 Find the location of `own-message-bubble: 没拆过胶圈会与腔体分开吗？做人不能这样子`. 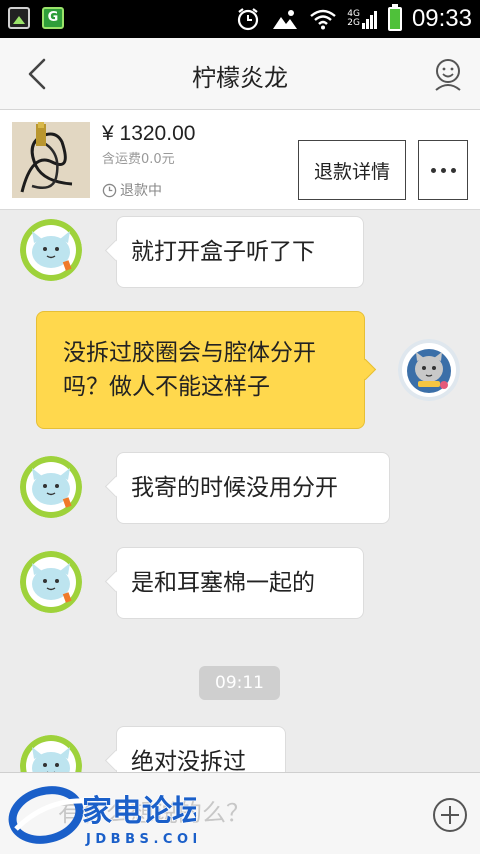

own-message-bubble: 没拆过胶圈会与腔体分开吗？做人不能这样子 is located at coordinates (200, 370).